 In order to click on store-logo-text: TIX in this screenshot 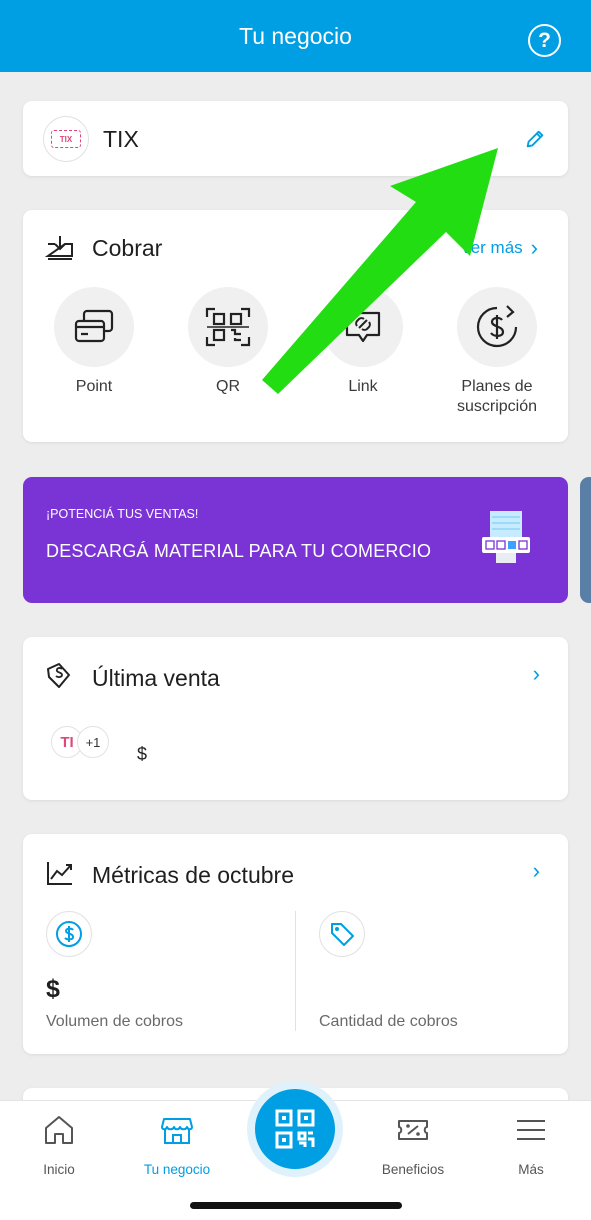, I will do `click(66, 139)`.